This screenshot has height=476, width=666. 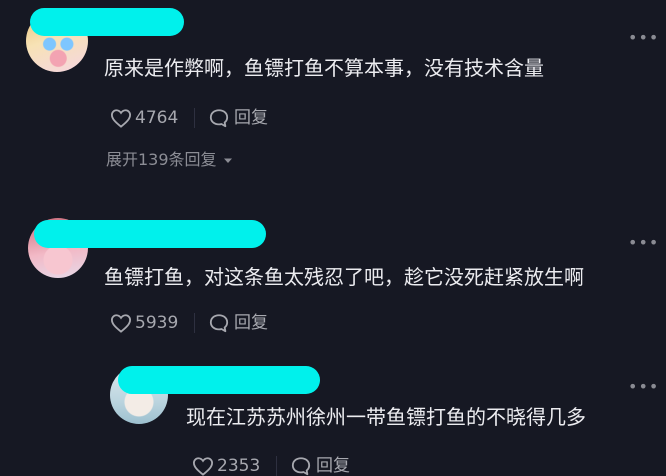 What do you see at coordinates (386, 417) in the screenshot?
I see `reply-text: 现在江苏苏州徐州一带鱼镖打鱼的不晓得几多` at bounding box center [386, 417].